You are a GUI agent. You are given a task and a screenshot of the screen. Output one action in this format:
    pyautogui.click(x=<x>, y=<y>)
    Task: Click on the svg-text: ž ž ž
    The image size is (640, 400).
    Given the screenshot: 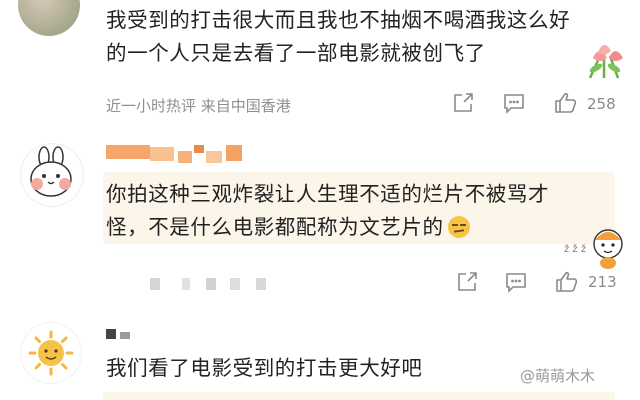 What is the action you would take?
    pyautogui.click(x=575, y=249)
    